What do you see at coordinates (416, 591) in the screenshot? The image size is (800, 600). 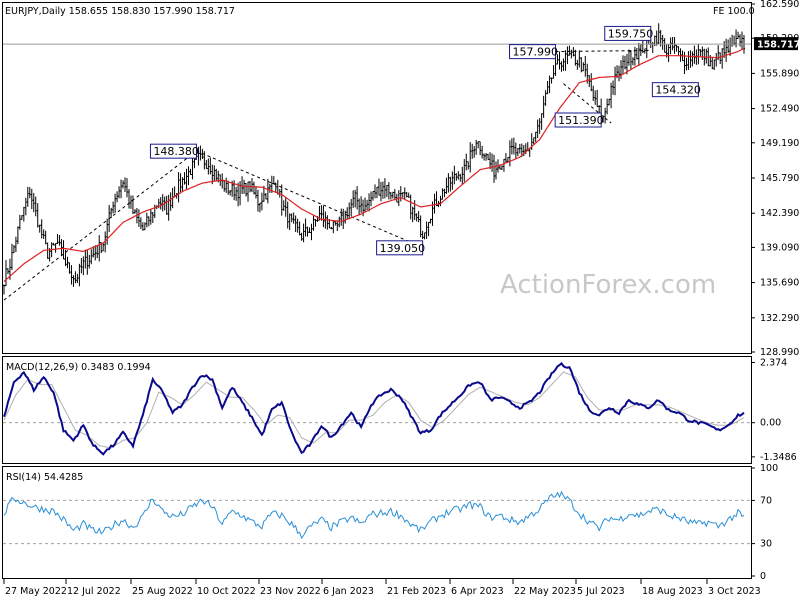 I see `x-tick-label: 21 Feb 2023` at bounding box center [416, 591].